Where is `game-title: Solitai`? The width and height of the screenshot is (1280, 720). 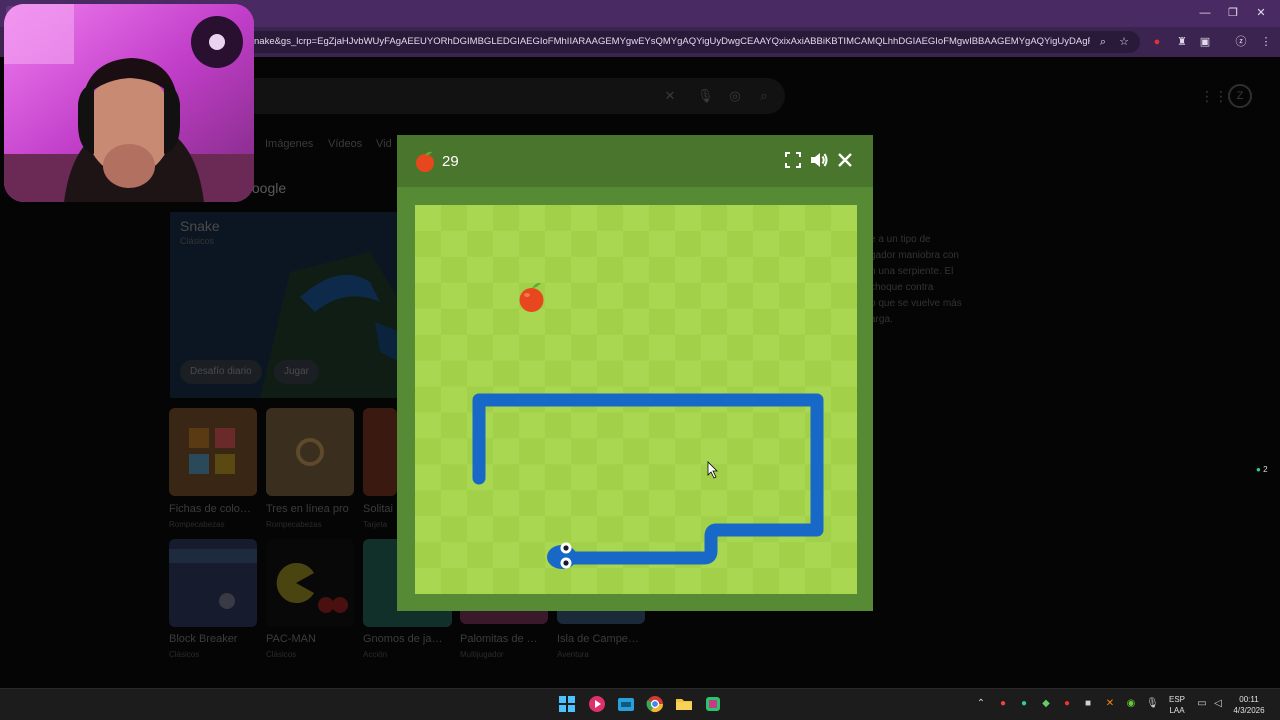 game-title: Solitai is located at coordinates (380, 509).